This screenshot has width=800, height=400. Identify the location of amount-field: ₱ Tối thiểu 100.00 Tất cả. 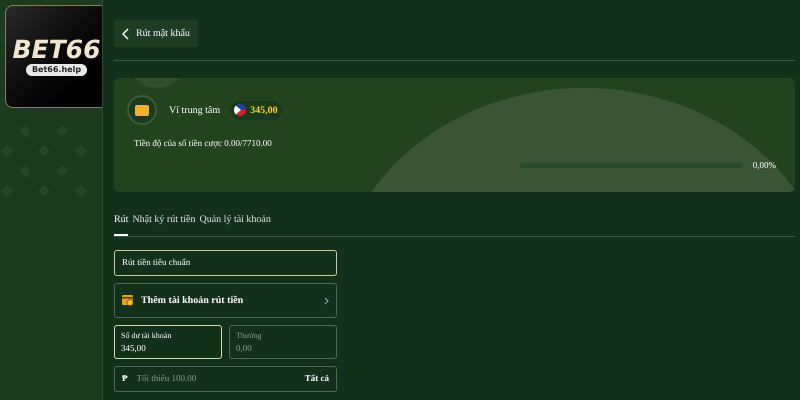
(225, 379).